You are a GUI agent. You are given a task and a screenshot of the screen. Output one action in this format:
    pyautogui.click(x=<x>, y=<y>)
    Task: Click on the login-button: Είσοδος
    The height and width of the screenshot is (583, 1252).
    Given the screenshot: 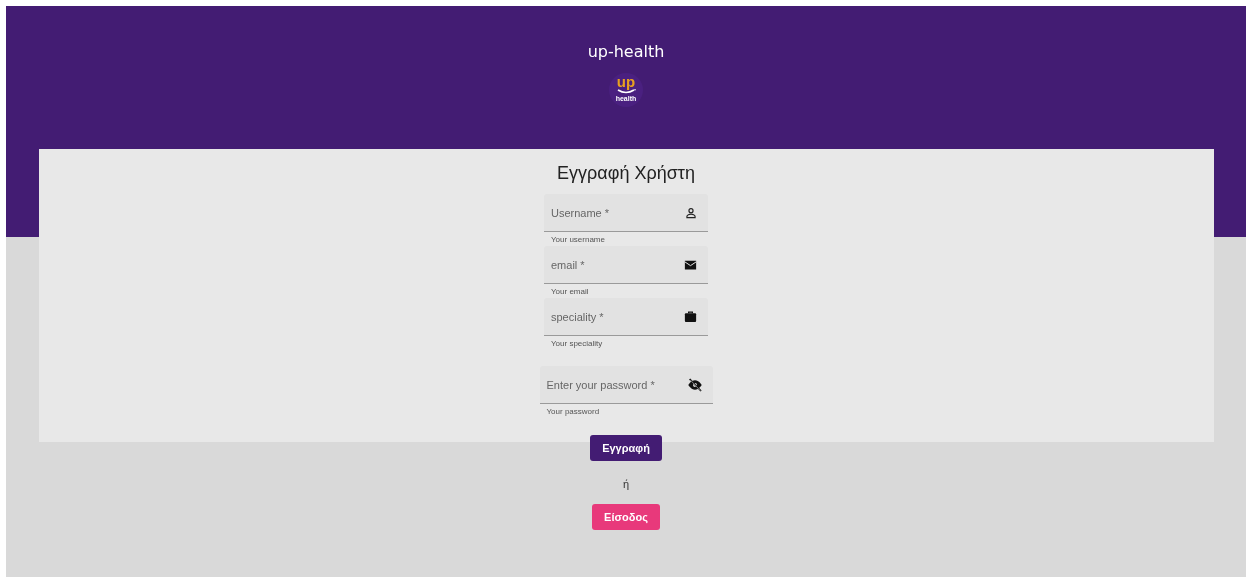 What is the action you would take?
    pyautogui.click(x=626, y=517)
    